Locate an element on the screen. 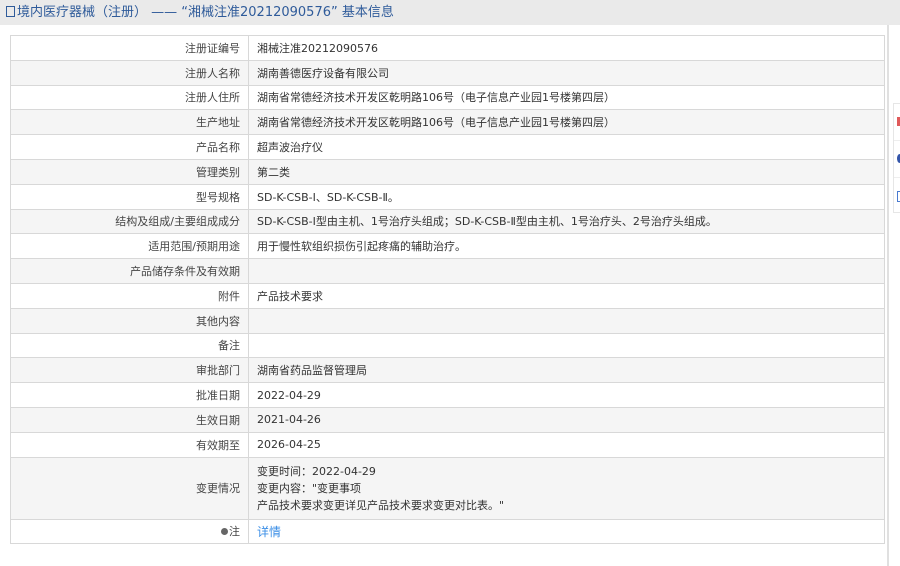 The width and height of the screenshot is (900, 566). page-header: 境内医疗器械（注册） —— “湘械注准20212090576” 基本信息 is located at coordinates (450, 12).